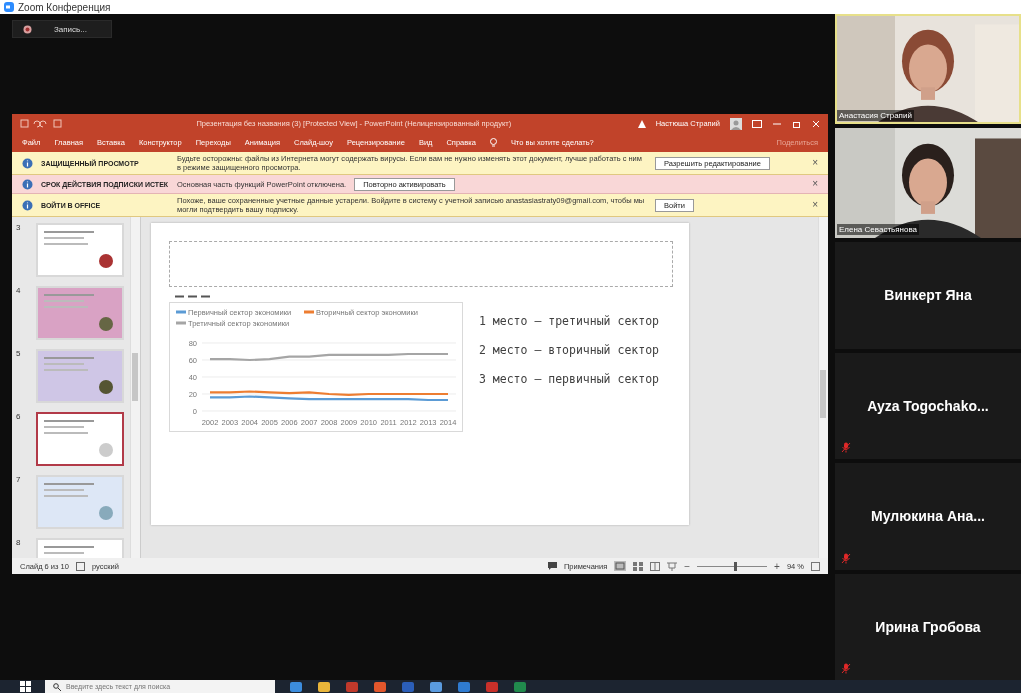 The image size is (1021, 693). What do you see at coordinates (928, 295) in the screenshot?
I see `participant-name: Винкерт Яна` at bounding box center [928, 295].